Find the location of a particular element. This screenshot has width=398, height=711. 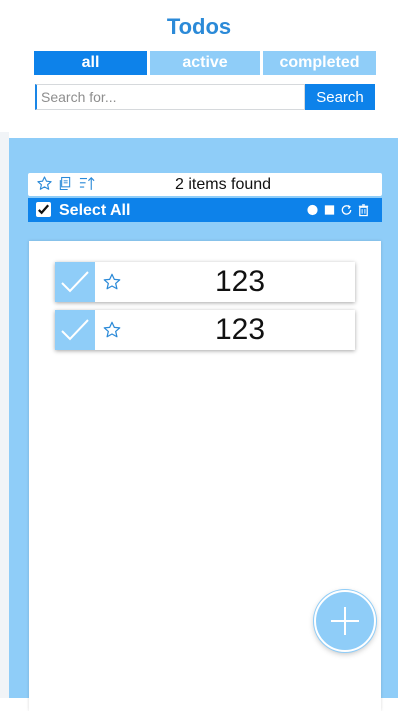

tab-all: all is located at coordinates (90, 63).